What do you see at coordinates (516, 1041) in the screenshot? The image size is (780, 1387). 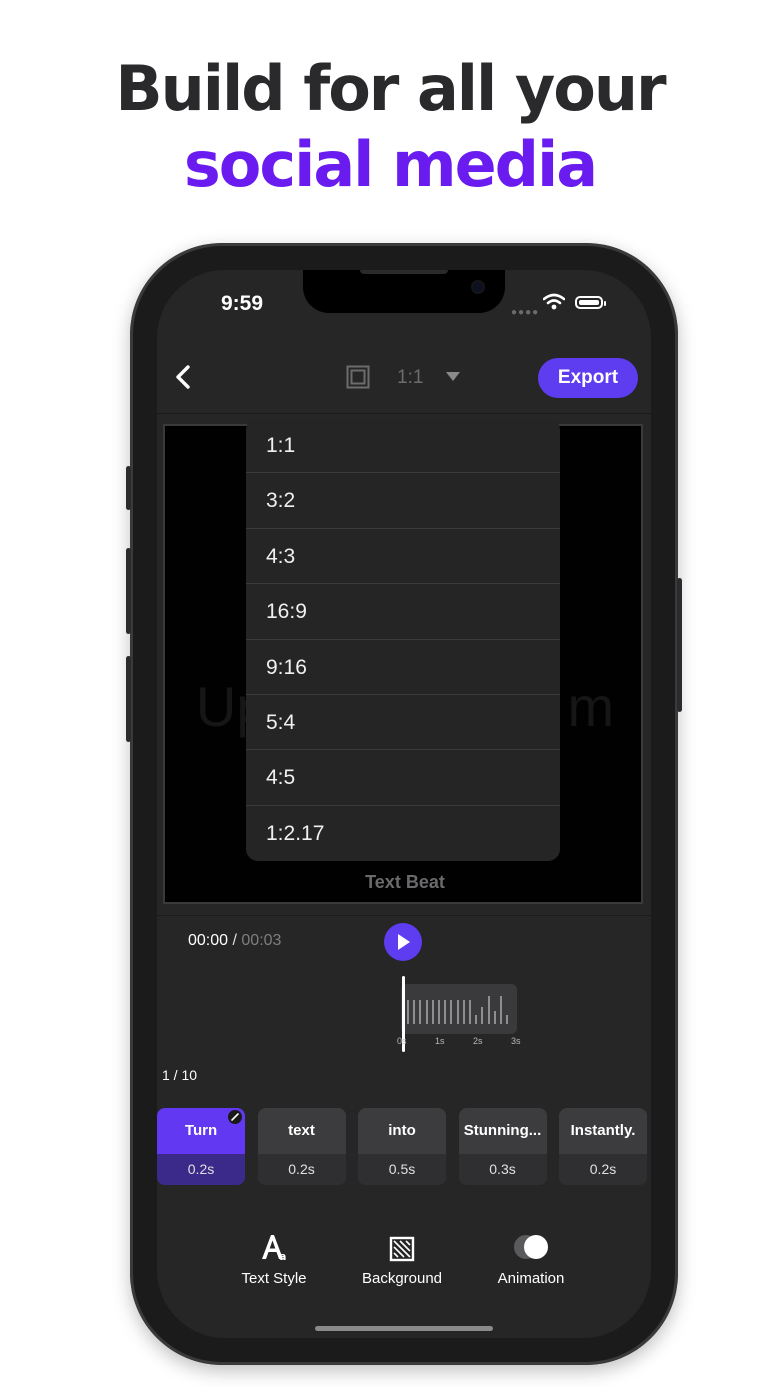 I see `timeline-tick: 3s` at bounding box center [516, 1041].